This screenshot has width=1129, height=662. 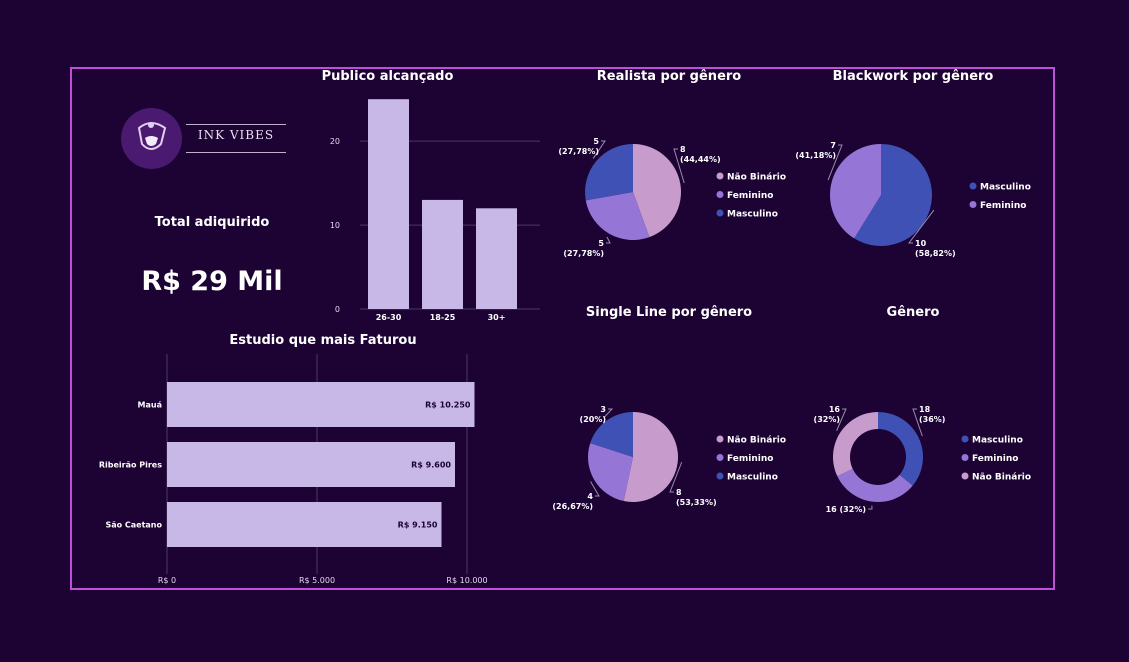 I want to click on data-label-pct: (53,33%), so click(x=696, y=502).